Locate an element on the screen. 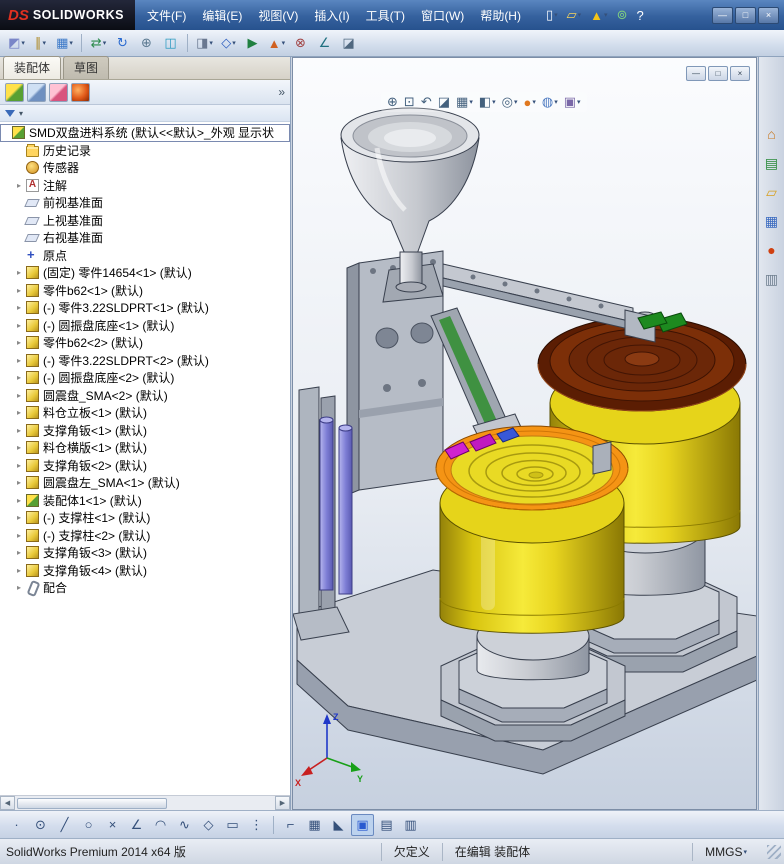 The width and height of the screenshot is (784, 864). tree-horizontal-scrollbar: ◀ ▶ is located at coordinates (145, 802).